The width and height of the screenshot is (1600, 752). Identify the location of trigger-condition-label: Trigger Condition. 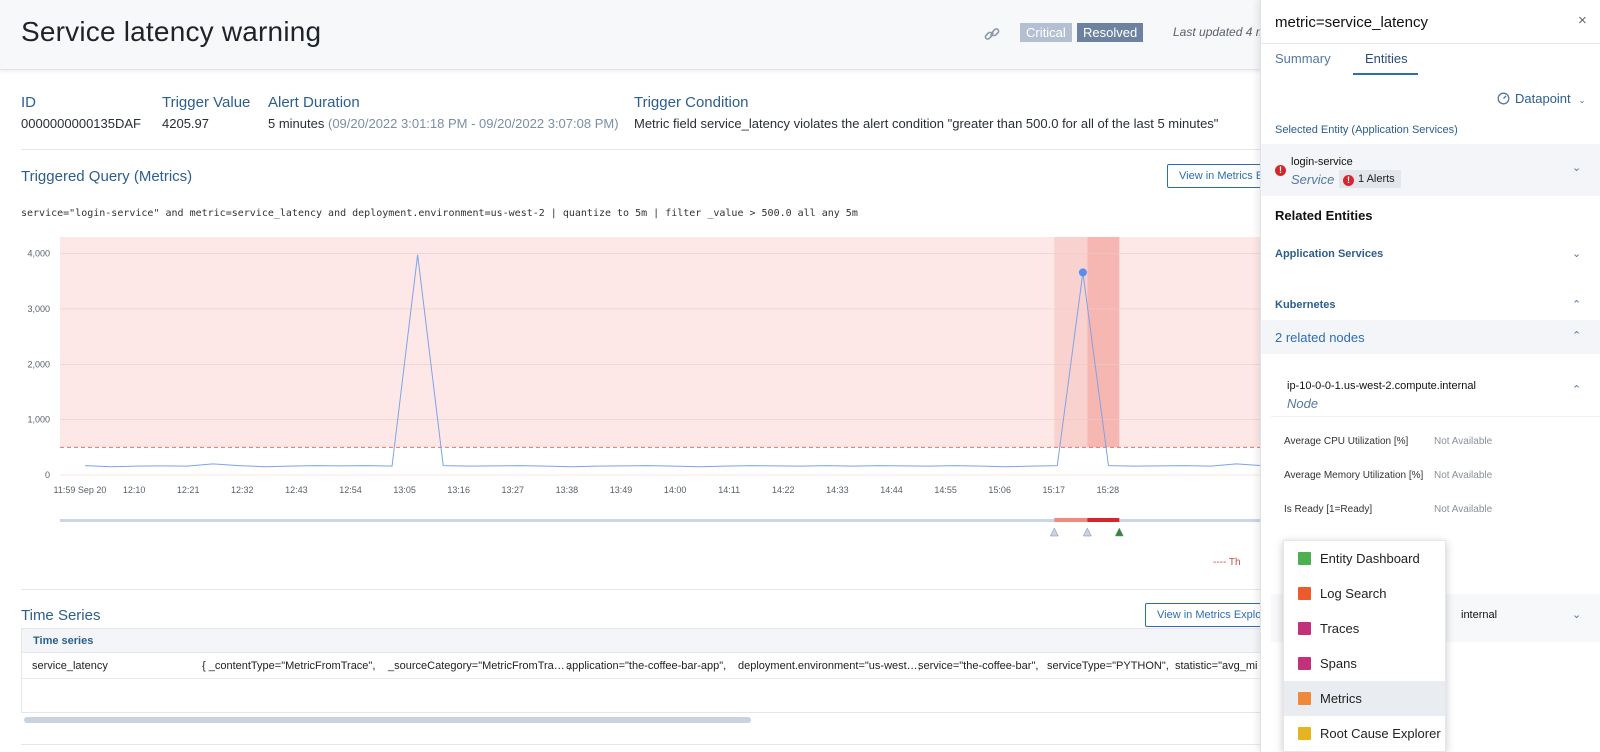
(691, 102).